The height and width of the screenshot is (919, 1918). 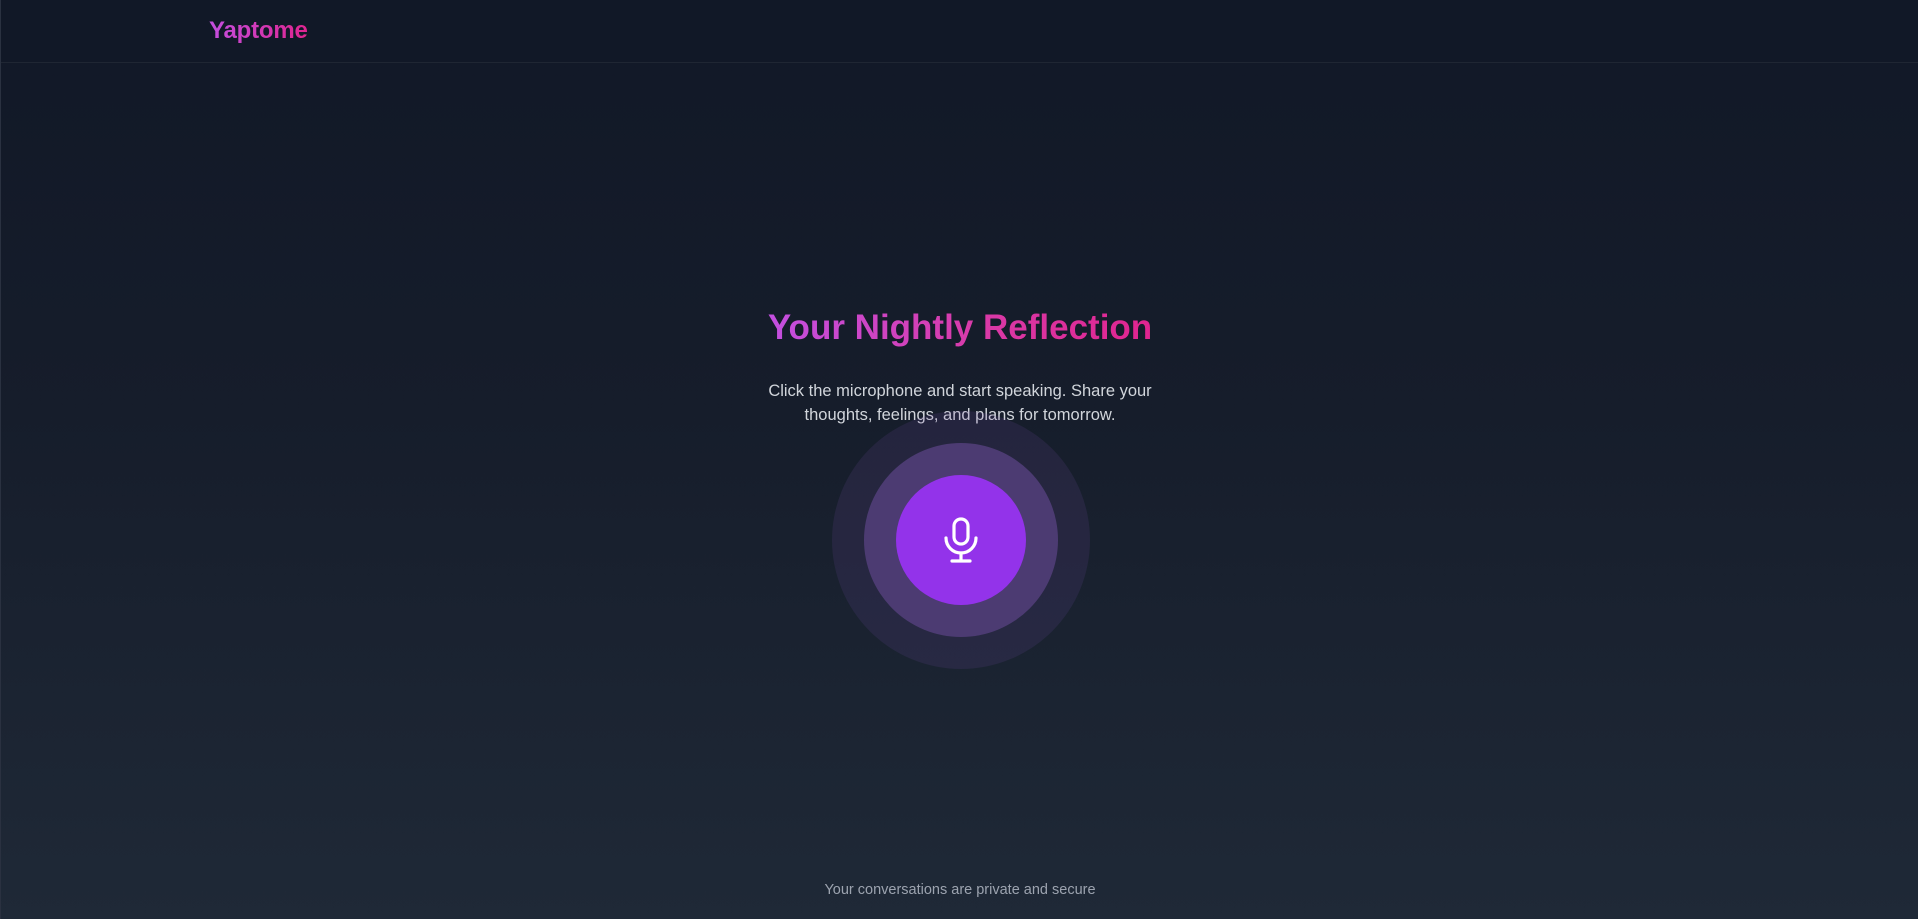 I want to click on microphone-record-button, so click(x=961, y=540).